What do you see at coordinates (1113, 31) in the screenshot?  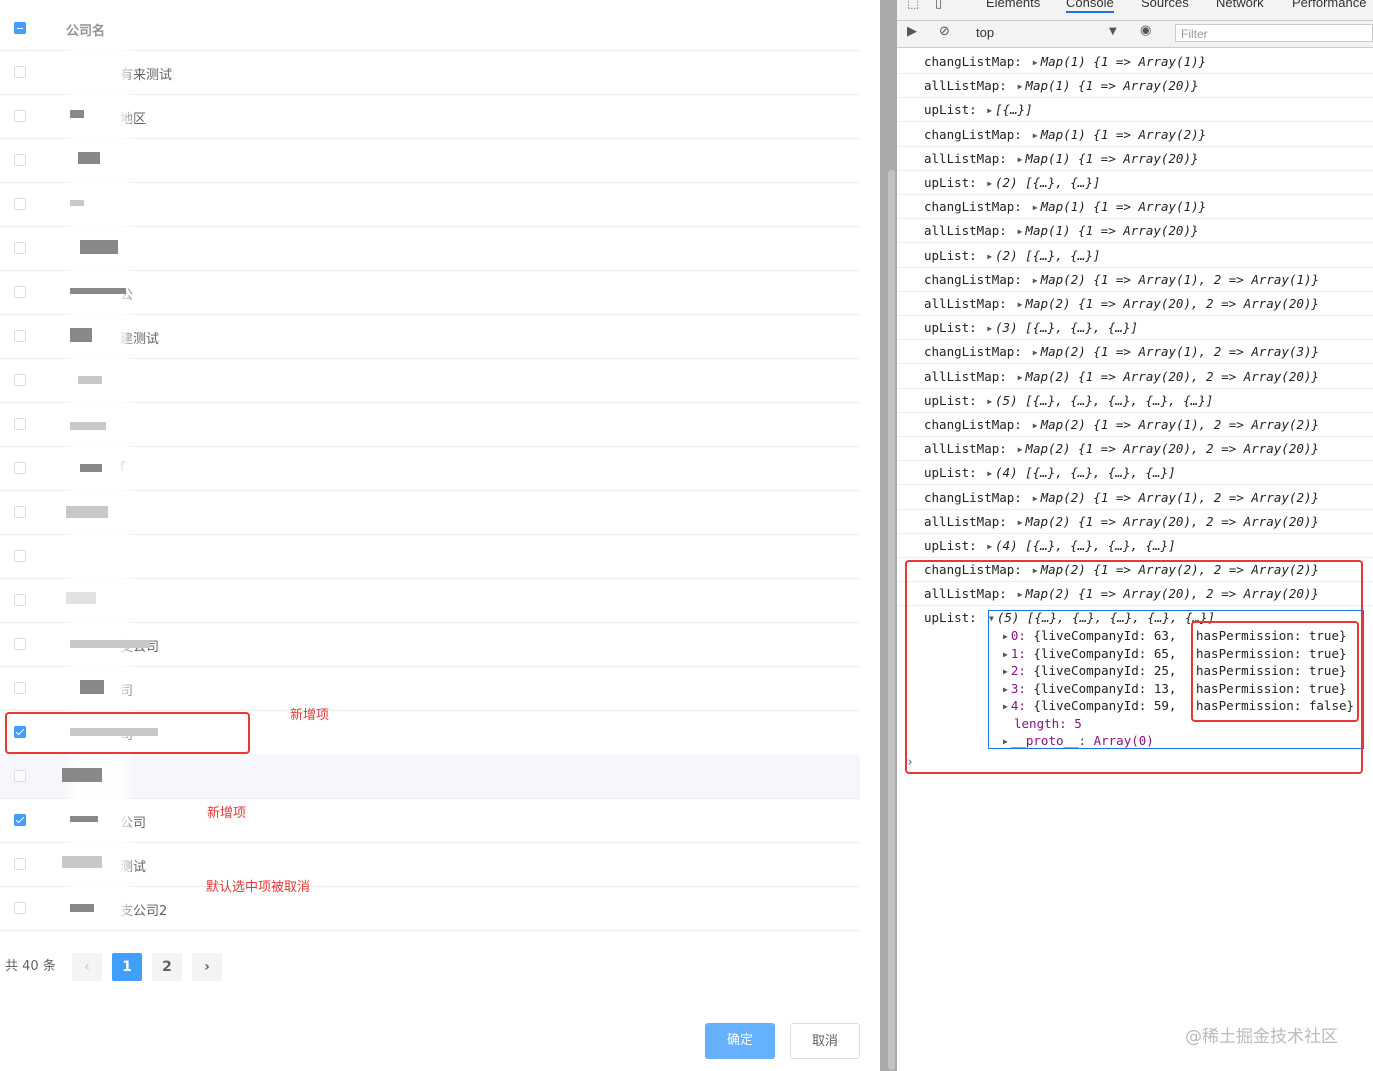 I see `chevron-down-icon: ▼` at bounding box center [1113, 31].